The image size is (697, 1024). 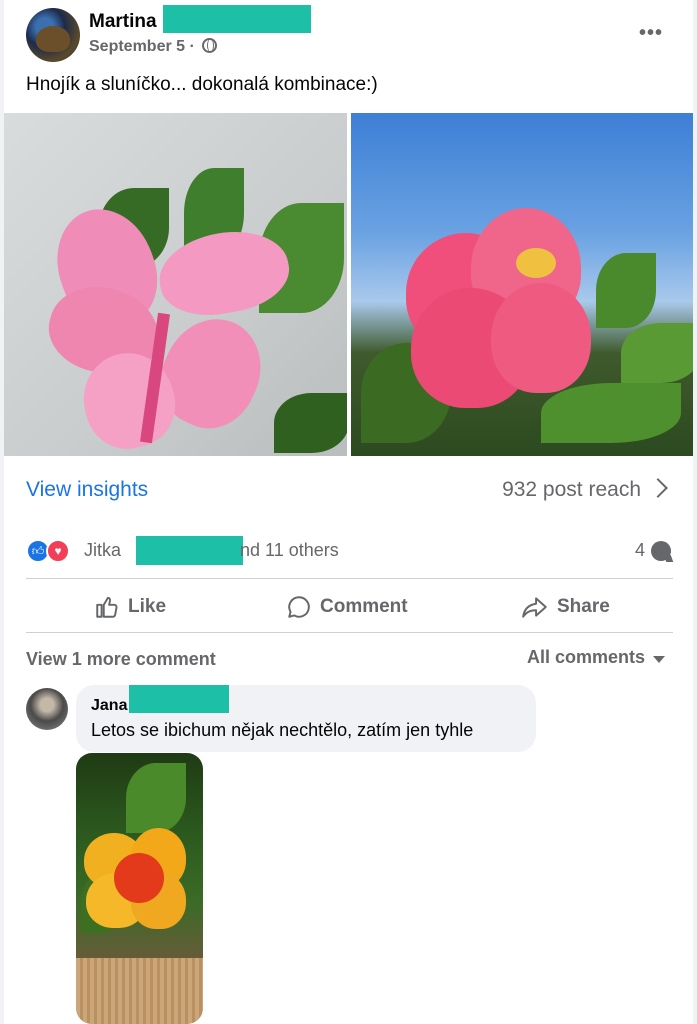 What do you see at coordinates (142, 46) in the screenshot?
I see `post-date-text: September 5 ·` at bounding box center [142, 46].